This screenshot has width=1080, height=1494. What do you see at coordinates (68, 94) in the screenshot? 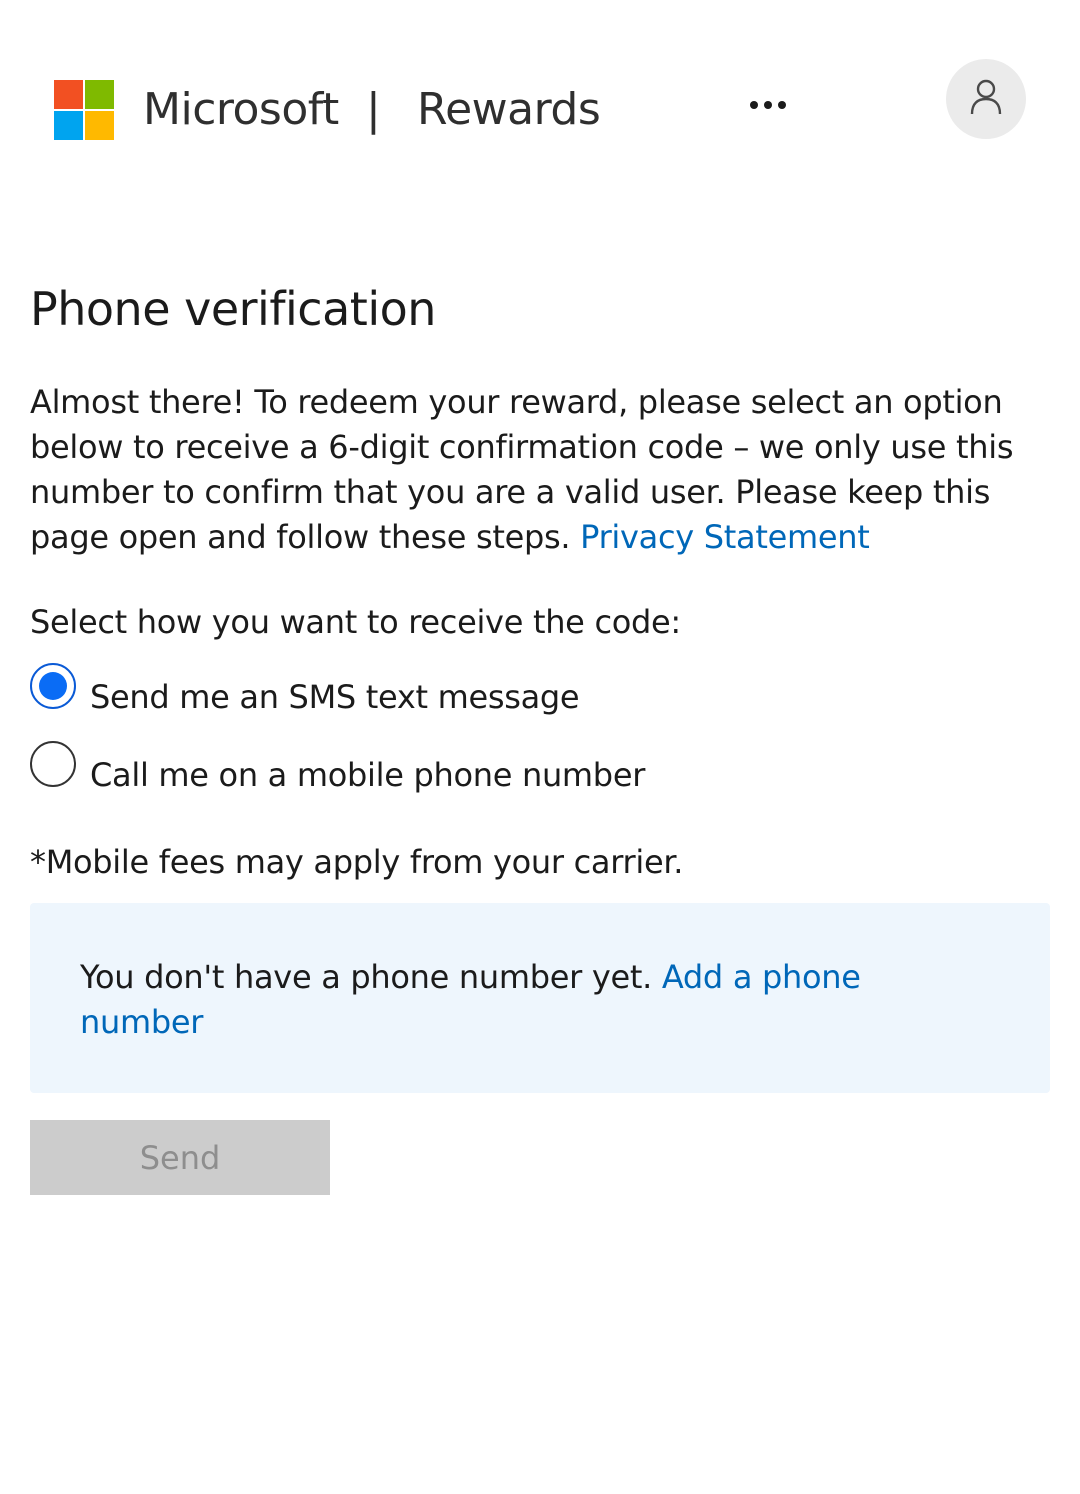
I see `logo-square-red` at bounding box center [68, 94].